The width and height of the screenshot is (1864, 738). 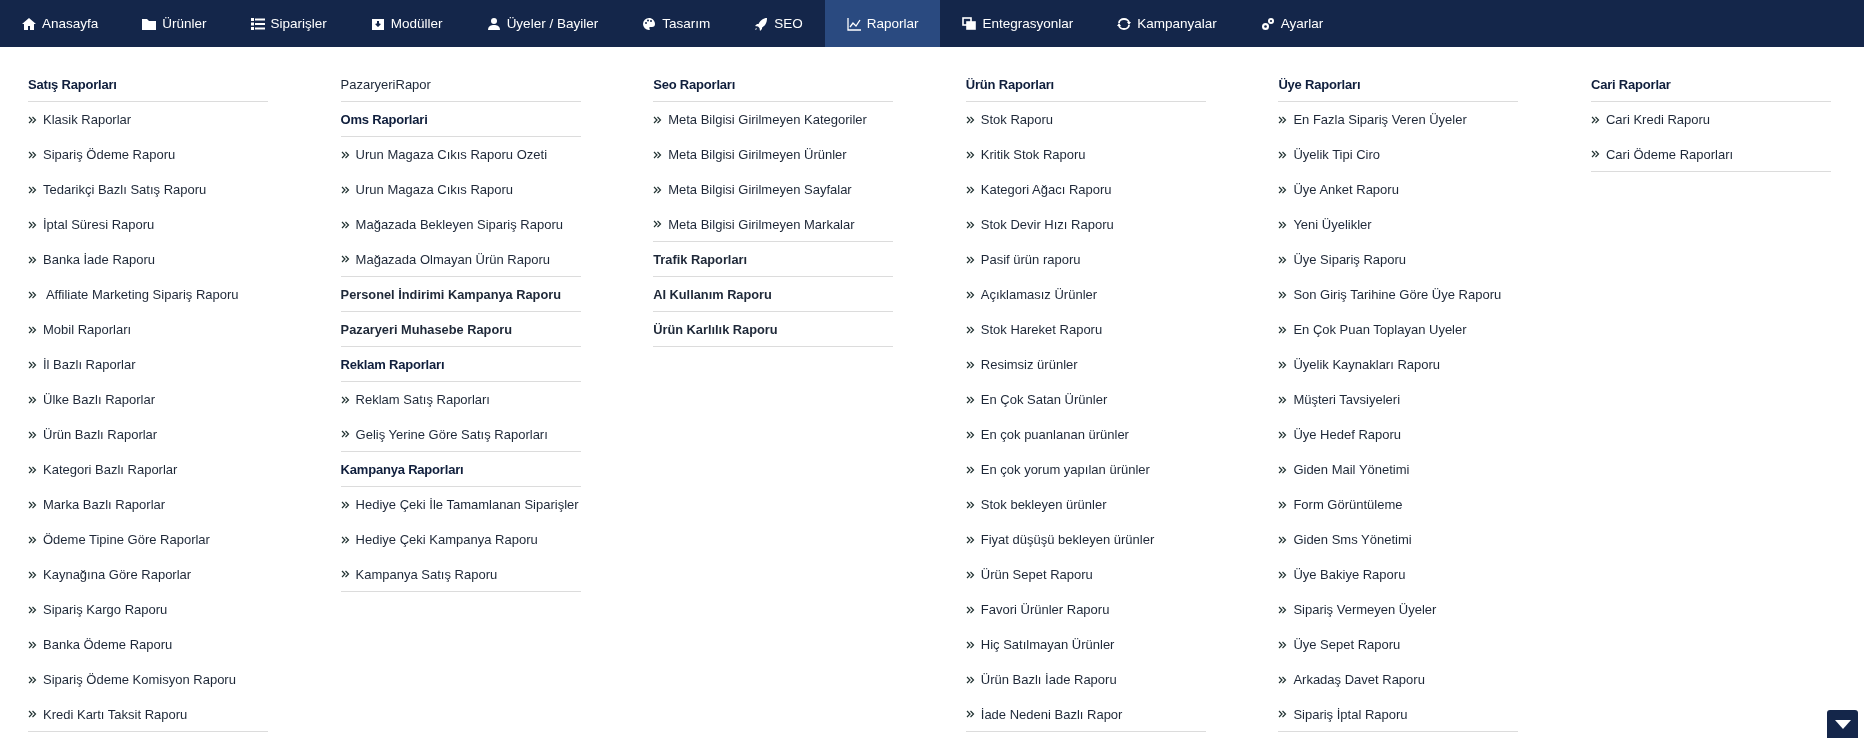 What do you see at coordinates (761, 23) in the screenshot?
I see `rocket-icon` at bounding box center [761, 23].